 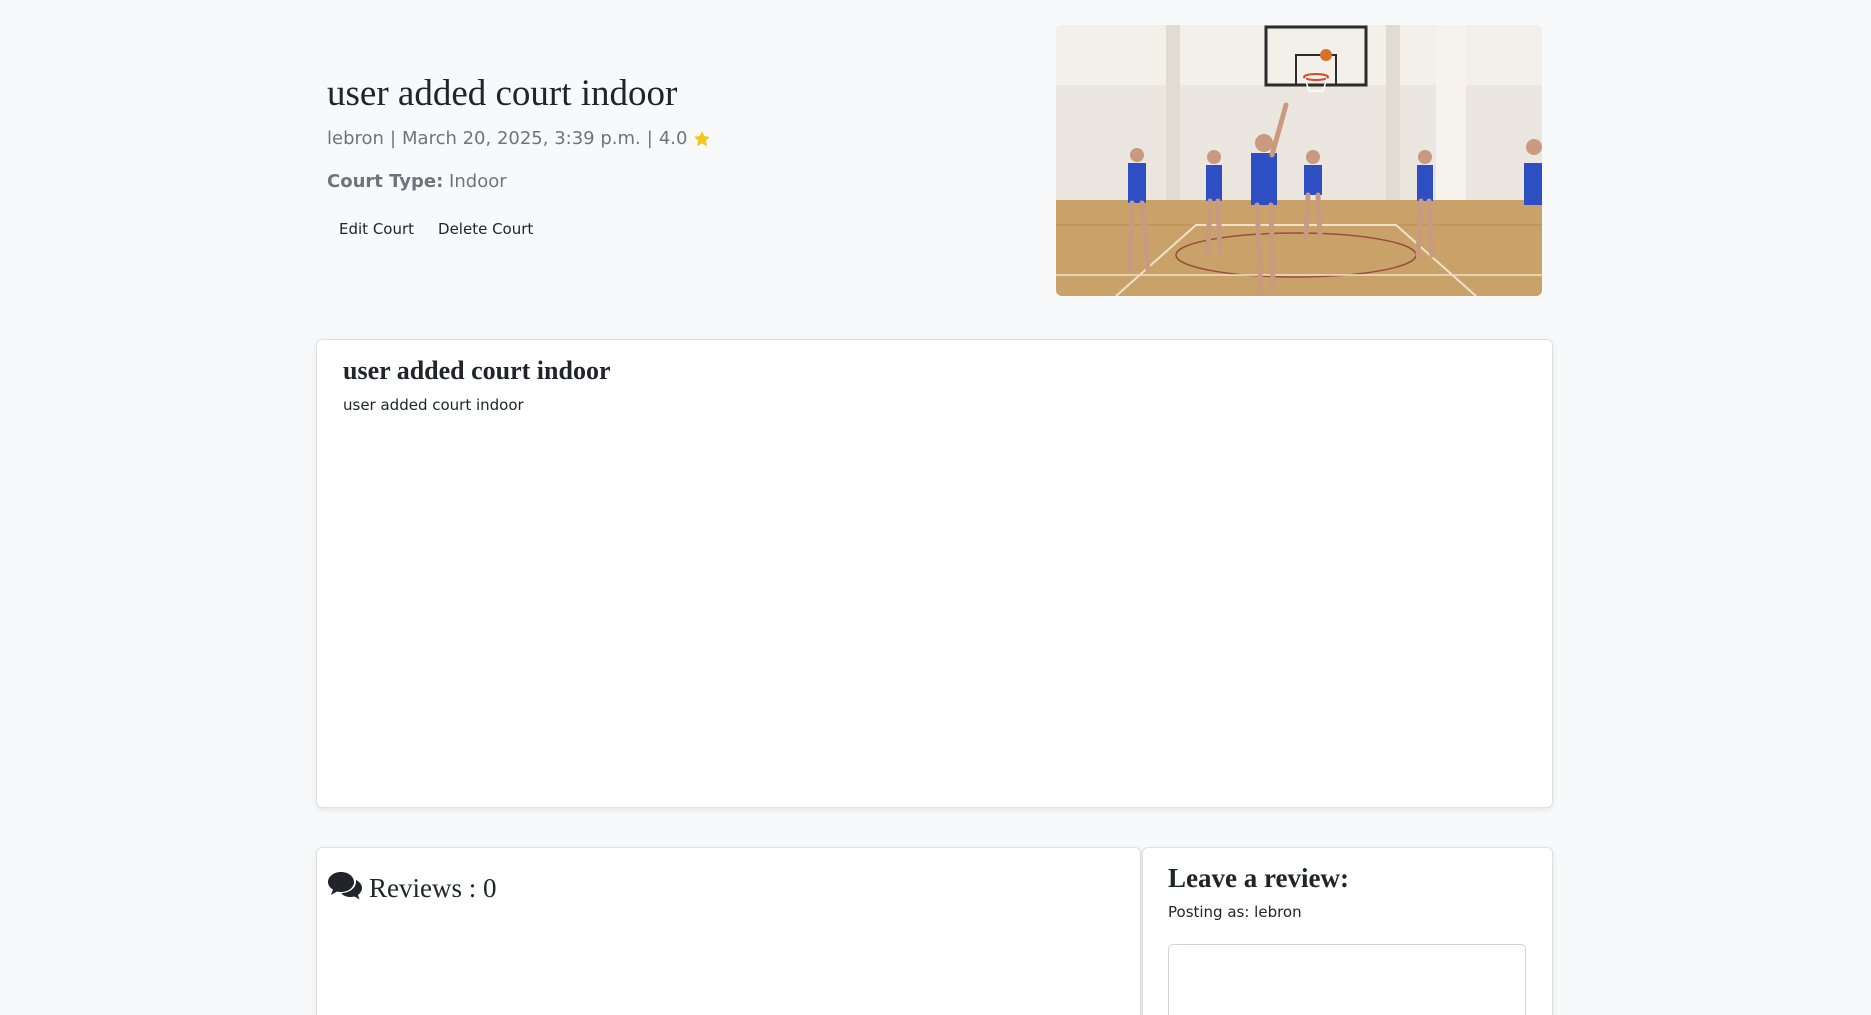 I want to click on court-type: Court Type: Indoor, so click(x=417, y=181).